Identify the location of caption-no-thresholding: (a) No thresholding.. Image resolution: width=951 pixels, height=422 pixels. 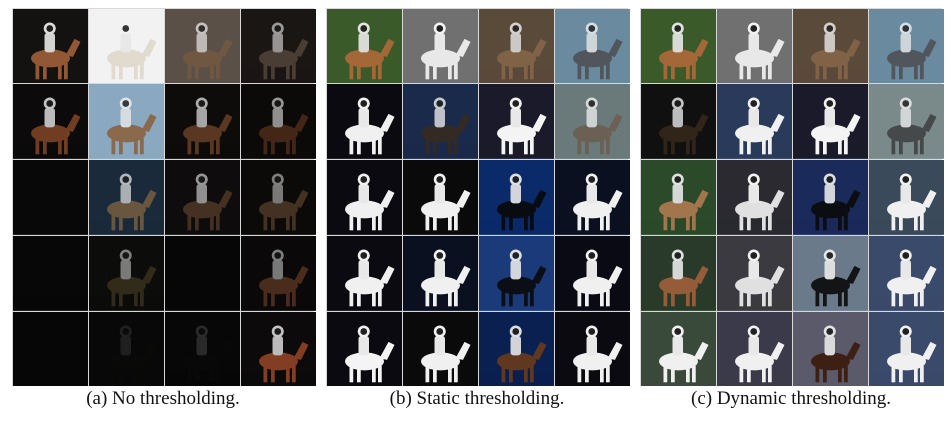
(163, 398).